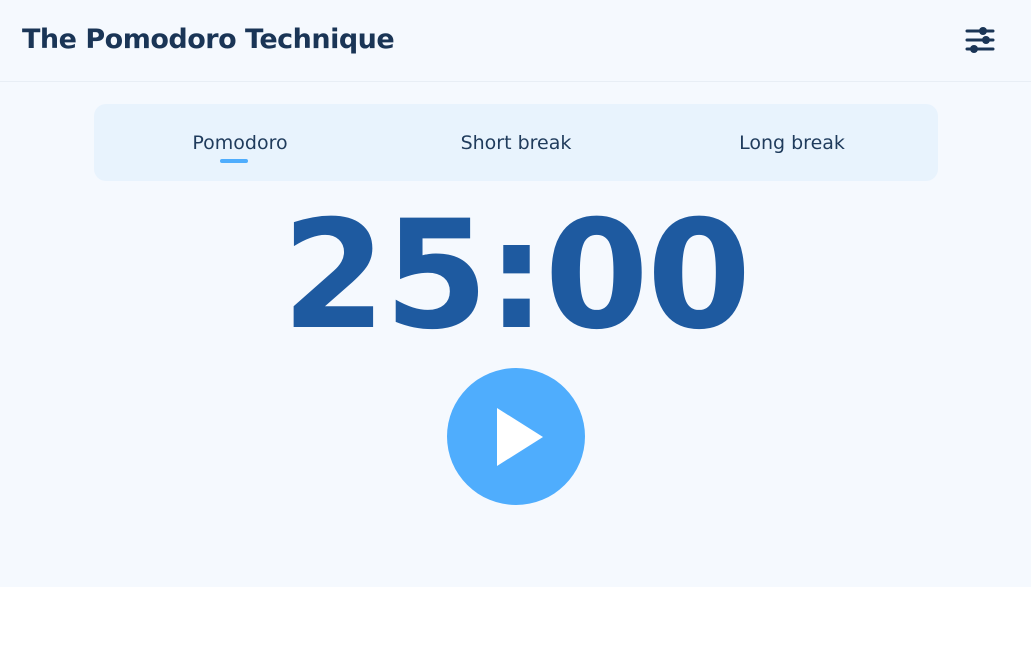 The image size is (1031, 662). What do you see at coordinates (520, 436) in the screenshot?
I see `play-icon` at bounding box center [520, 436].